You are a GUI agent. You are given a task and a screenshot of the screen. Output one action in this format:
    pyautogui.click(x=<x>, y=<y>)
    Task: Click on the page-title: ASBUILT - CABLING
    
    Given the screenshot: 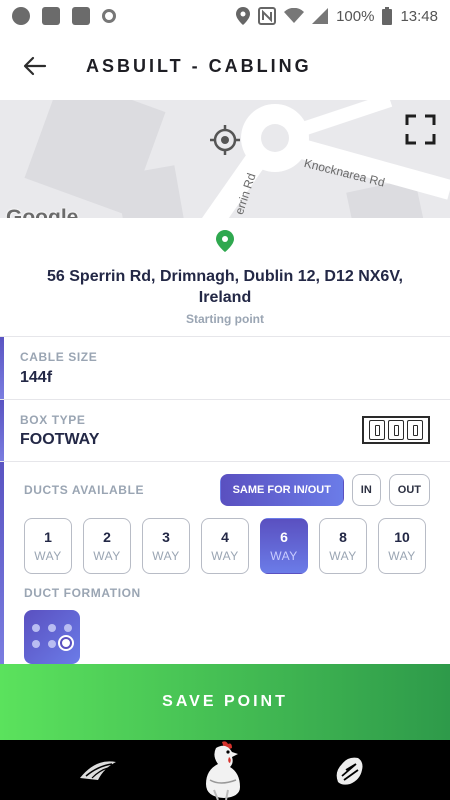 What is the action you would take?
    pyautogui.click(x=199, y=65)
    